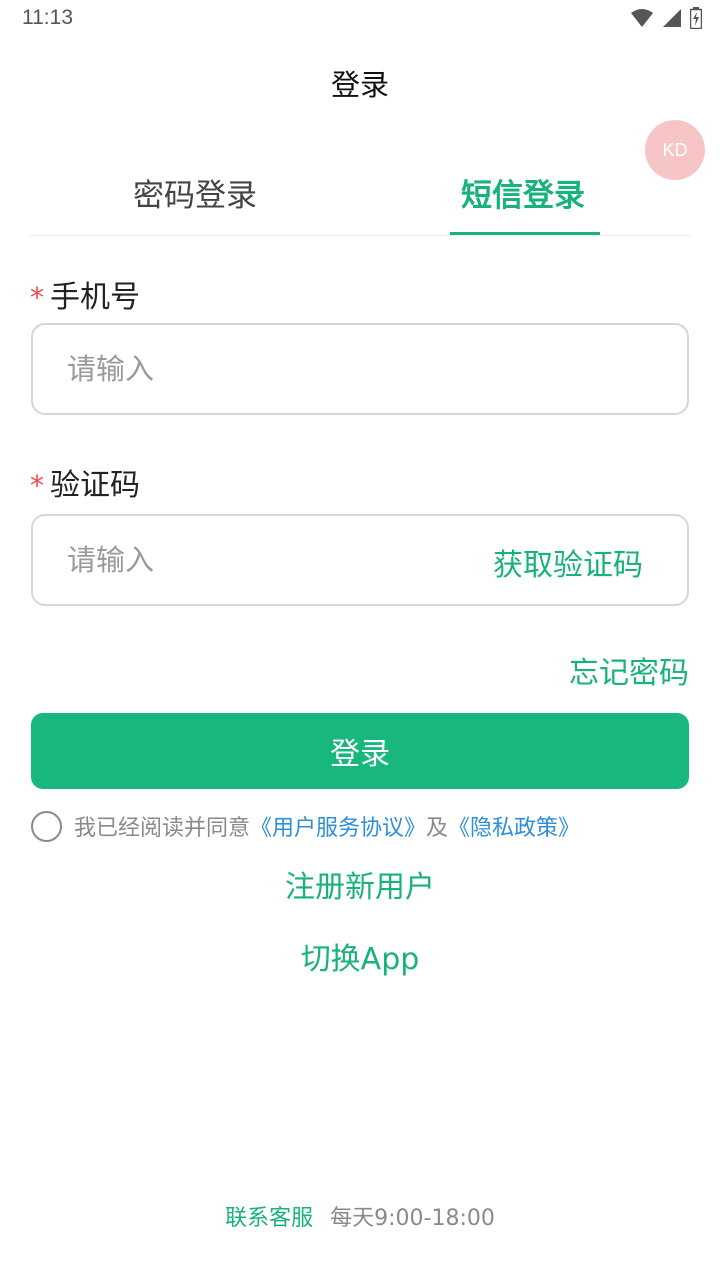 The width and height of the screenshot is (720, 1280). What do you see at coordinates (360, 959) in the screenshot?
I see `switch-app-link: 切换App` at bounding box center [360, 959].